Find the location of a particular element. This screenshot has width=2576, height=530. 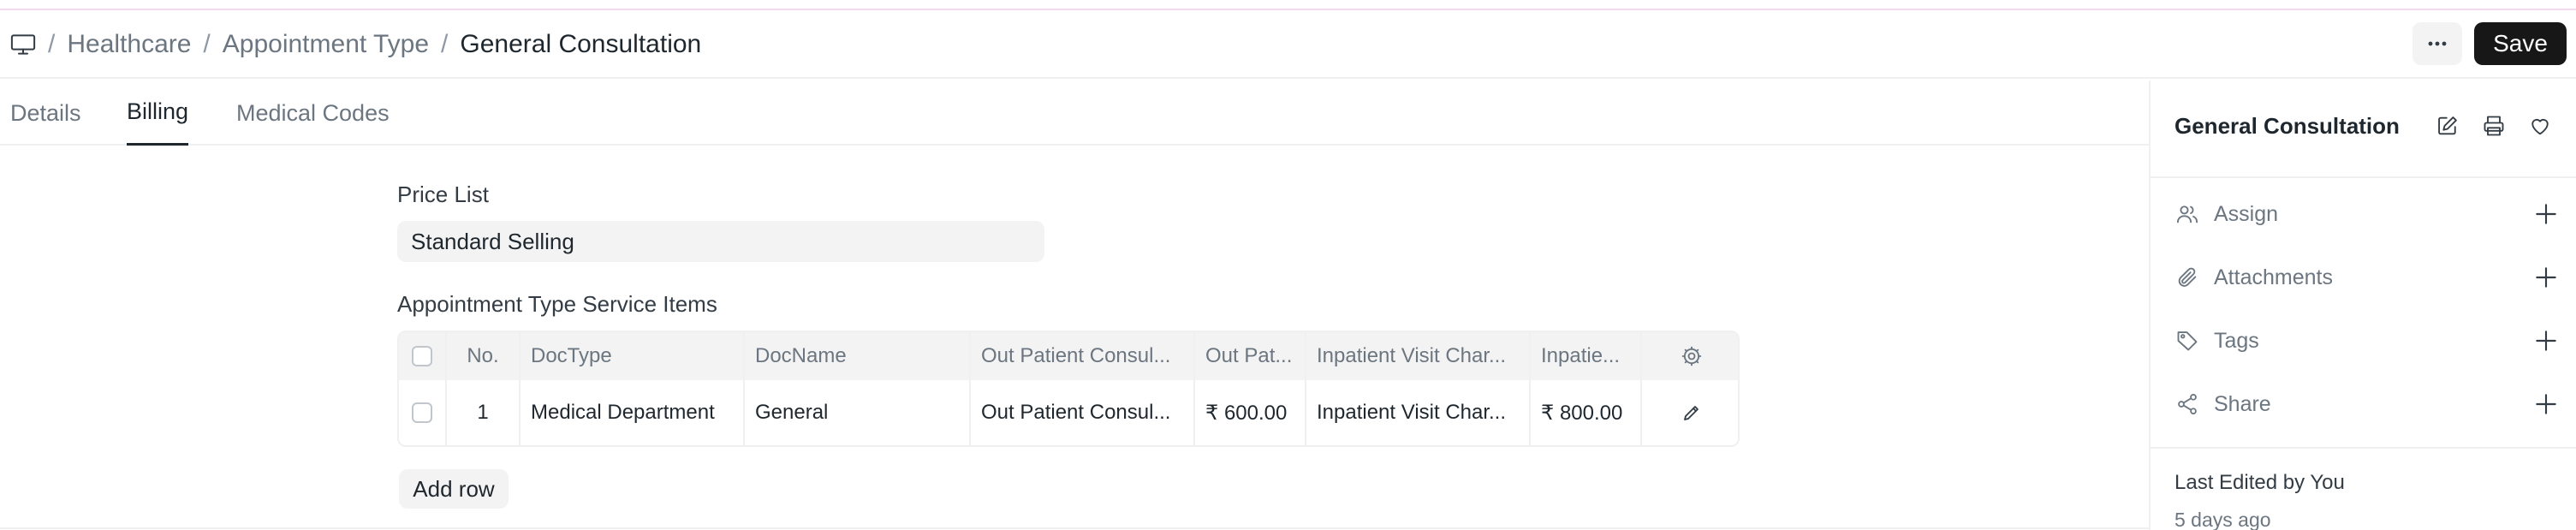

select-all-cell is located at coordinates (423, 356).